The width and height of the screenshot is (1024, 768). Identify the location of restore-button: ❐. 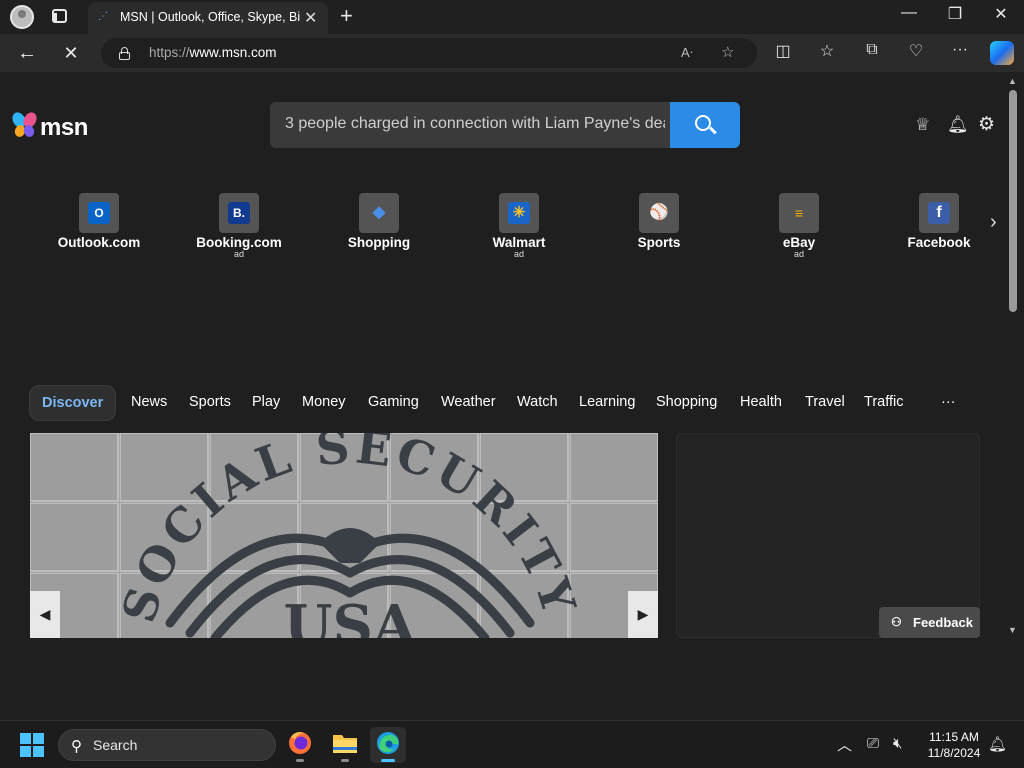
(955, 14).